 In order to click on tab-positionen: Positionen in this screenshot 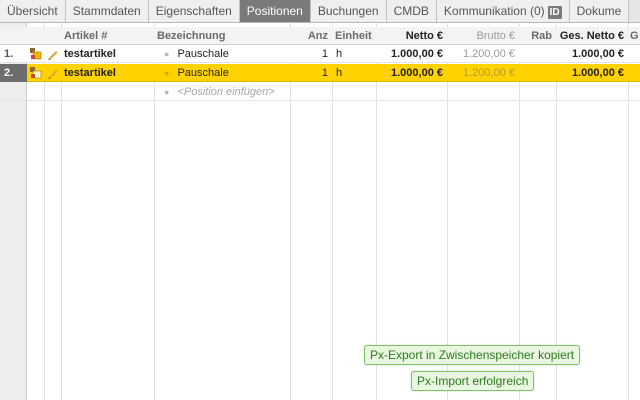, I will do `click(275, 11)`.